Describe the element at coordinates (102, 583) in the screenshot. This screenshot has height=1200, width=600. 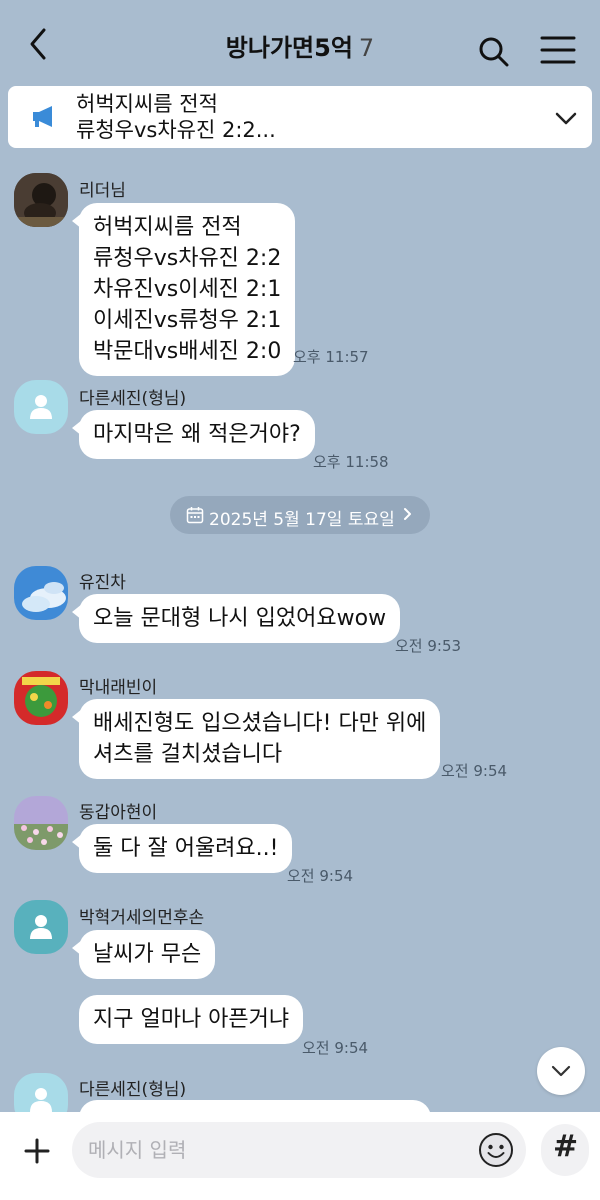
I see `sender-name: 유진차` at that location.